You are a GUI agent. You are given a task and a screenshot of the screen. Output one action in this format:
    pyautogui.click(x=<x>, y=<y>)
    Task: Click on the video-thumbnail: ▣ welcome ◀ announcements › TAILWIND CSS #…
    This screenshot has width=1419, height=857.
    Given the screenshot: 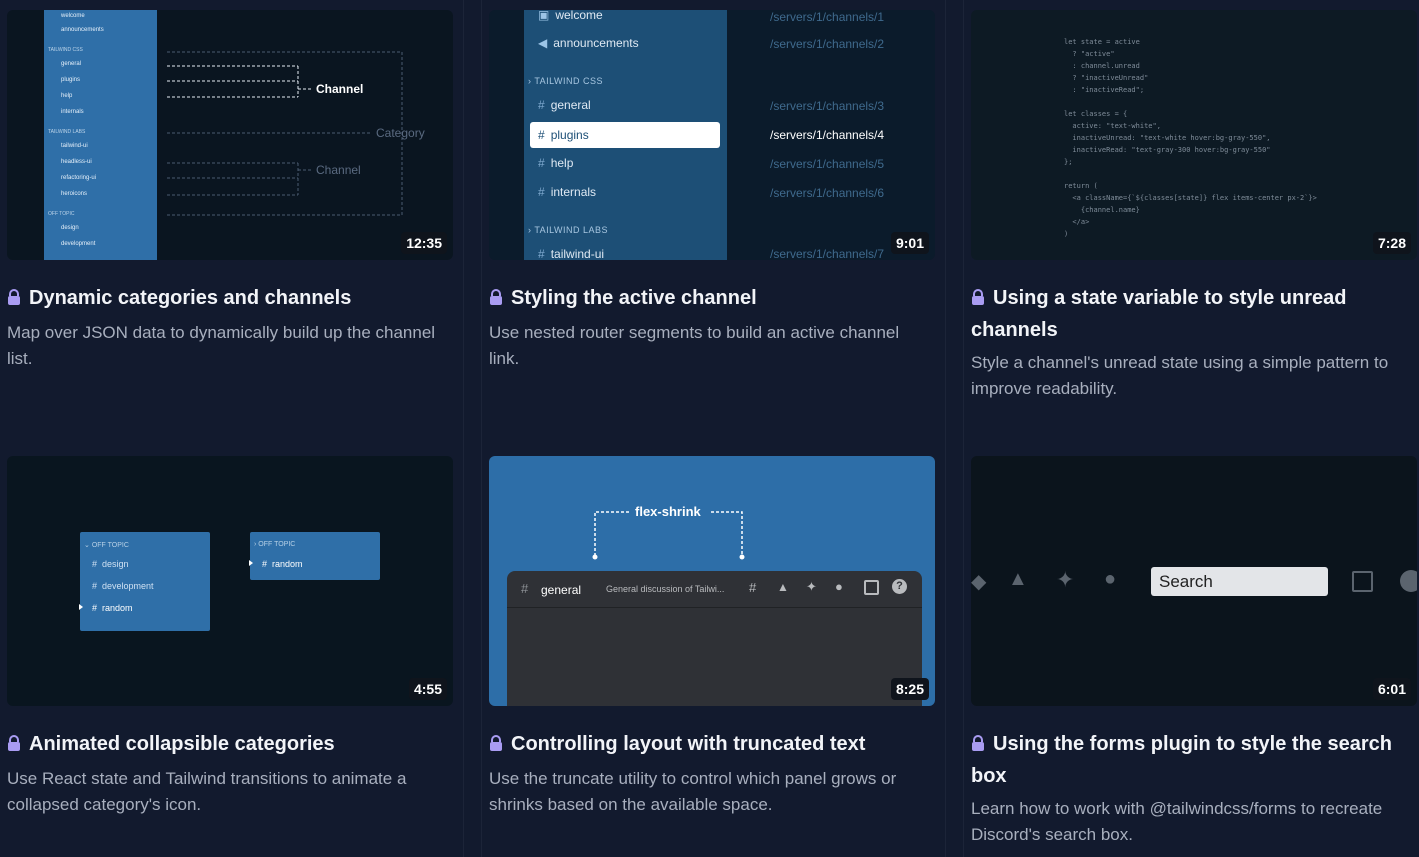 What is the action you would take?
    pyautogui.click(x=712, y=135)
    